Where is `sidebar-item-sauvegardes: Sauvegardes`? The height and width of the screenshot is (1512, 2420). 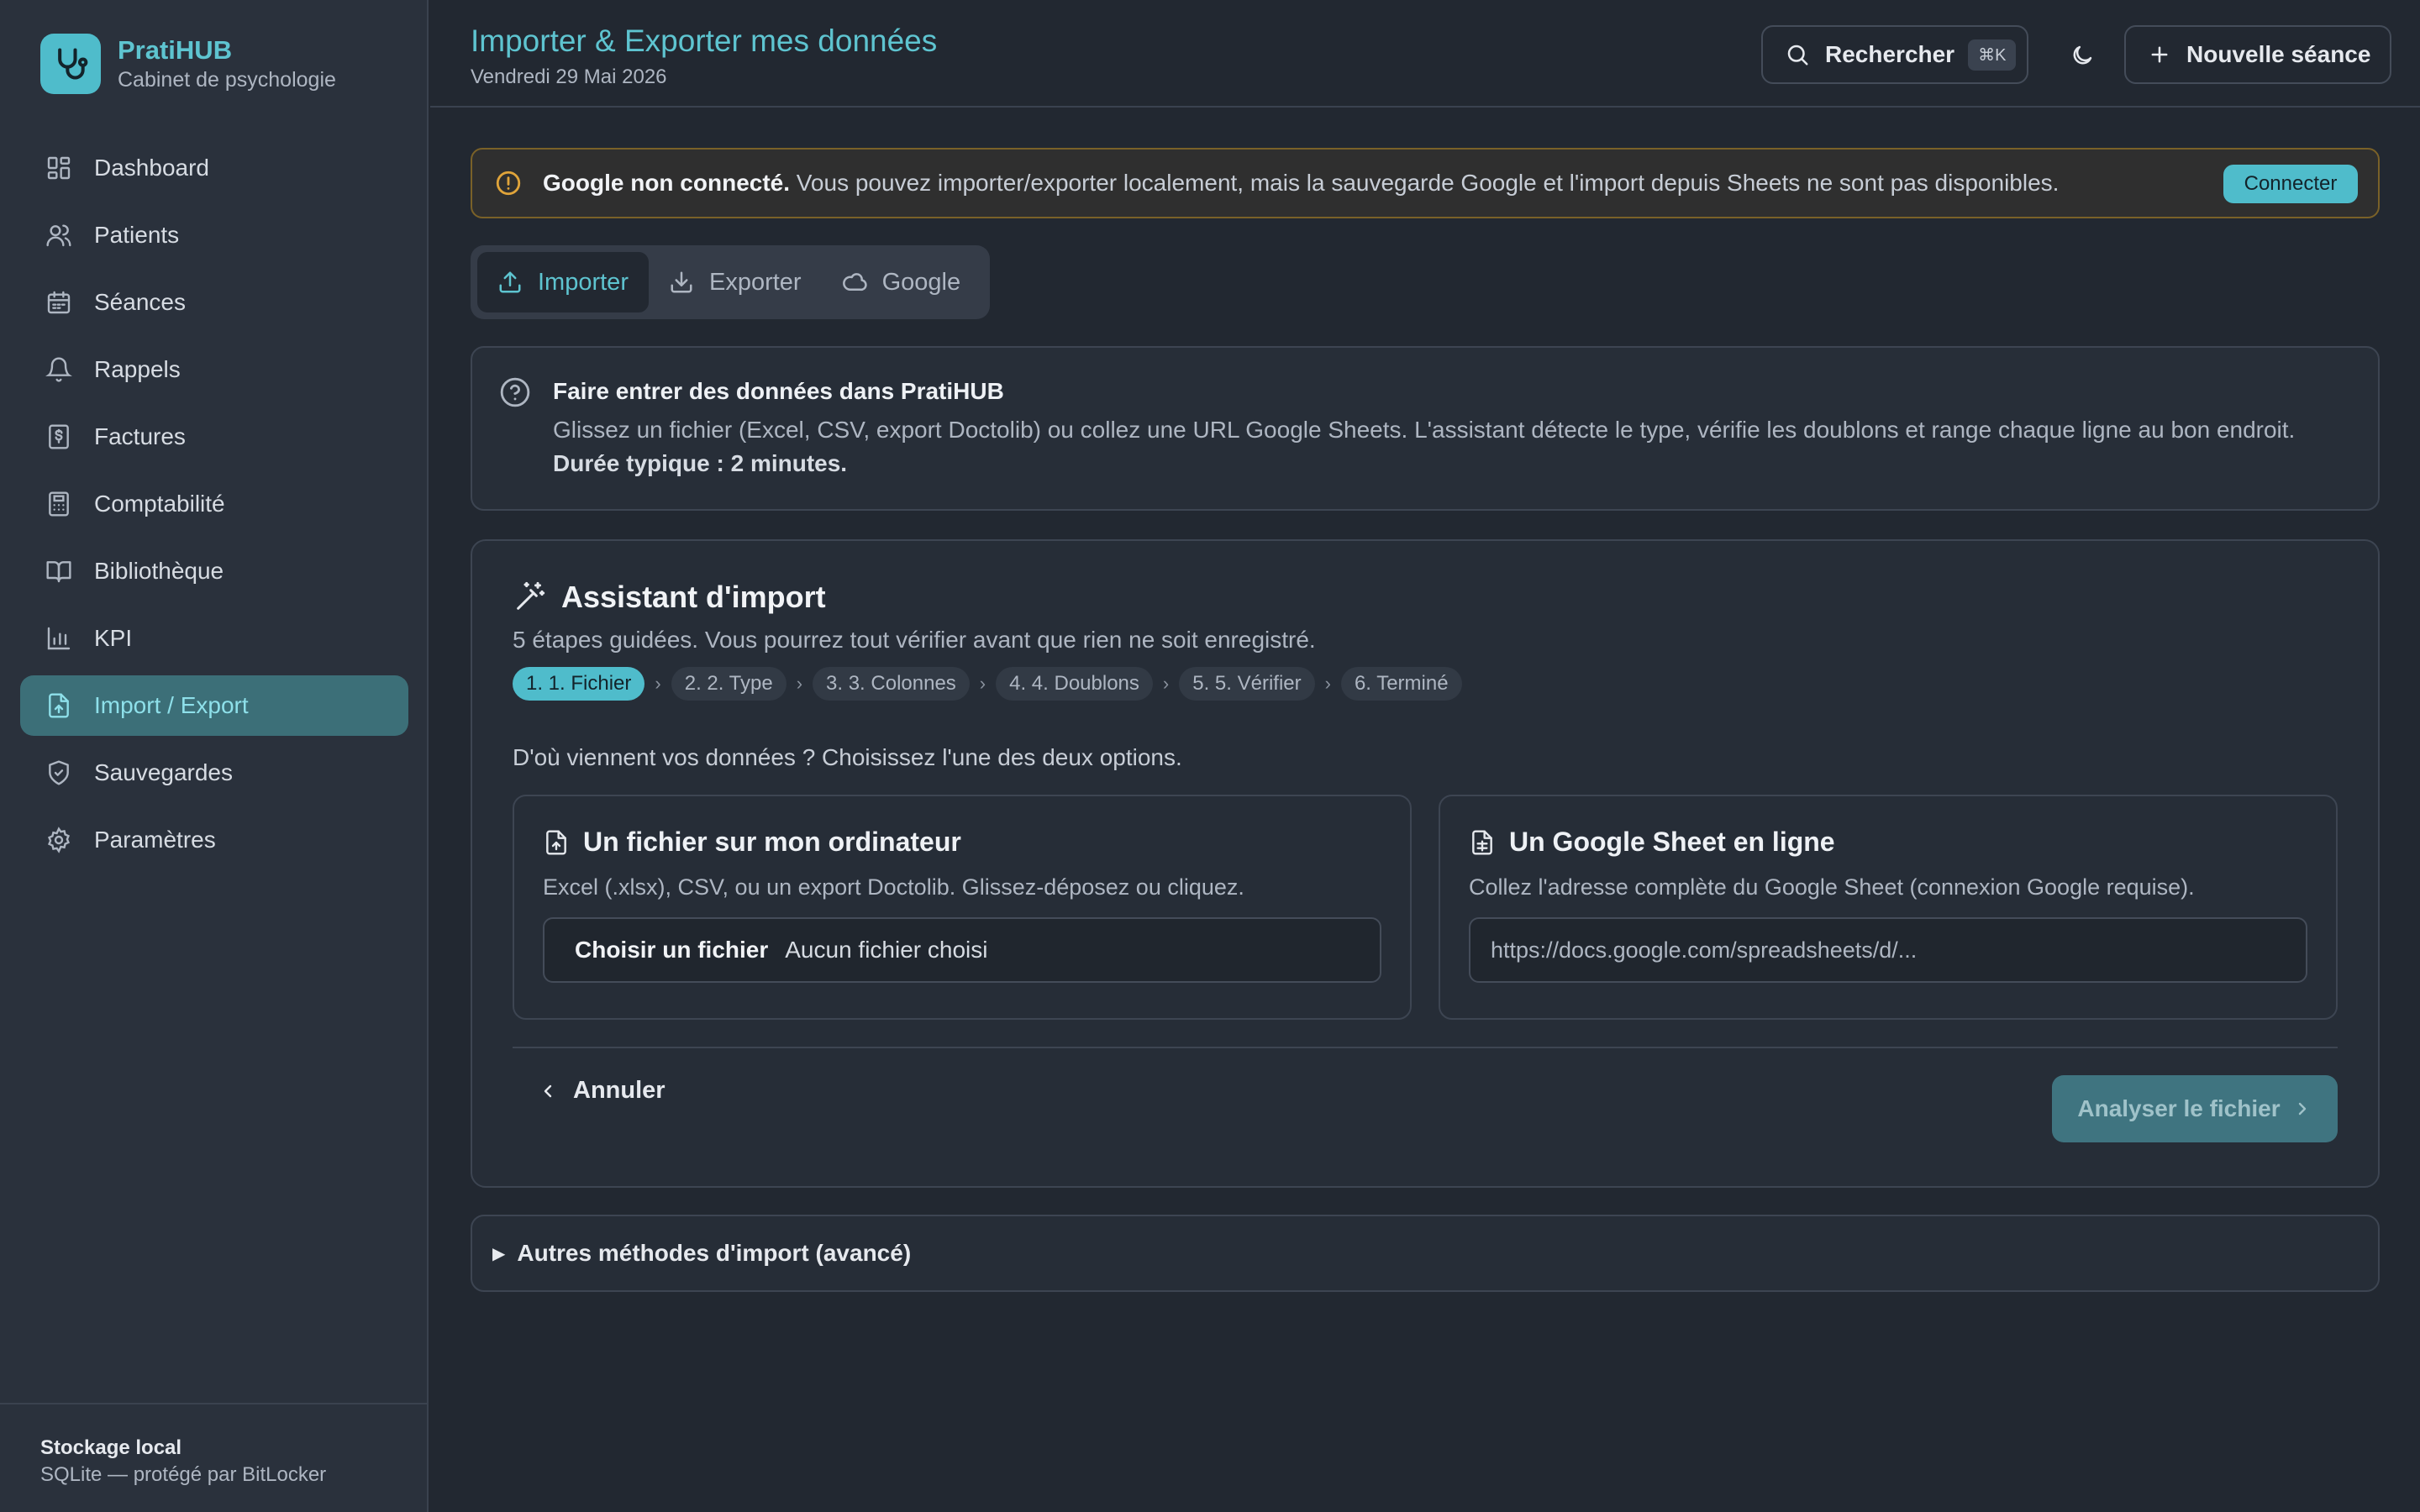 sidebar-item-sauvegardes: Sauvegardes is located at coordinates (214, 773).